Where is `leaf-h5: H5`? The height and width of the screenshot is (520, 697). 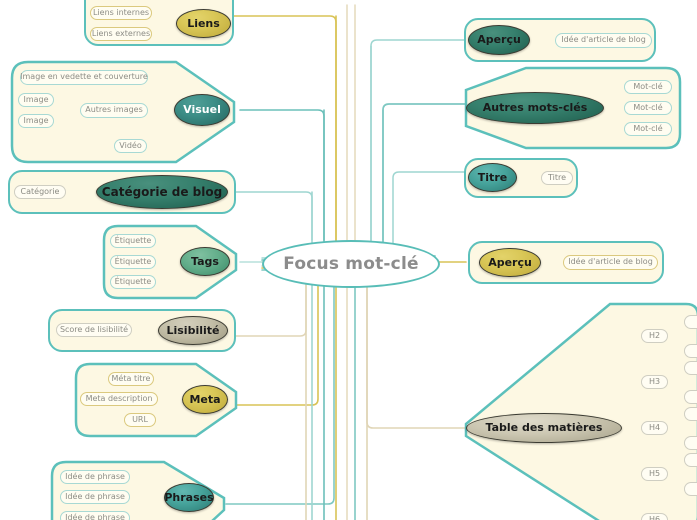 leaf-h5: H5 is located at coordinates (654, 474).